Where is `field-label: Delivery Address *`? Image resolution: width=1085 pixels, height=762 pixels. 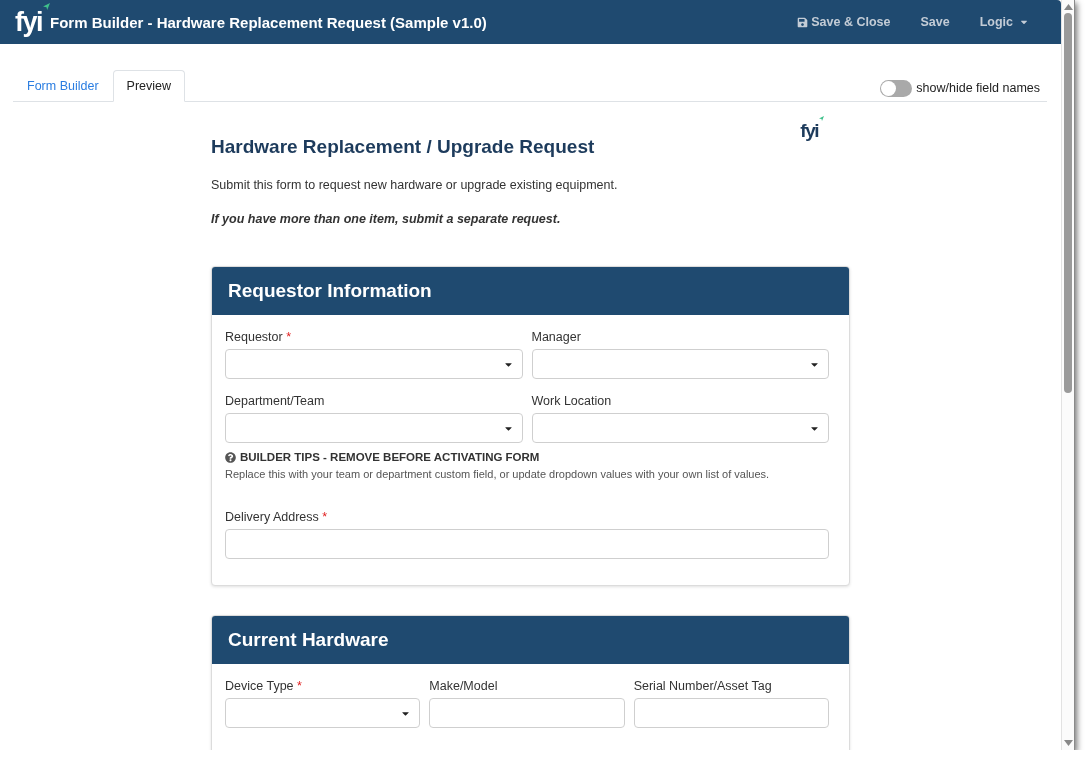 field-label: Delivery Address * is located at coordinates (277, 517).